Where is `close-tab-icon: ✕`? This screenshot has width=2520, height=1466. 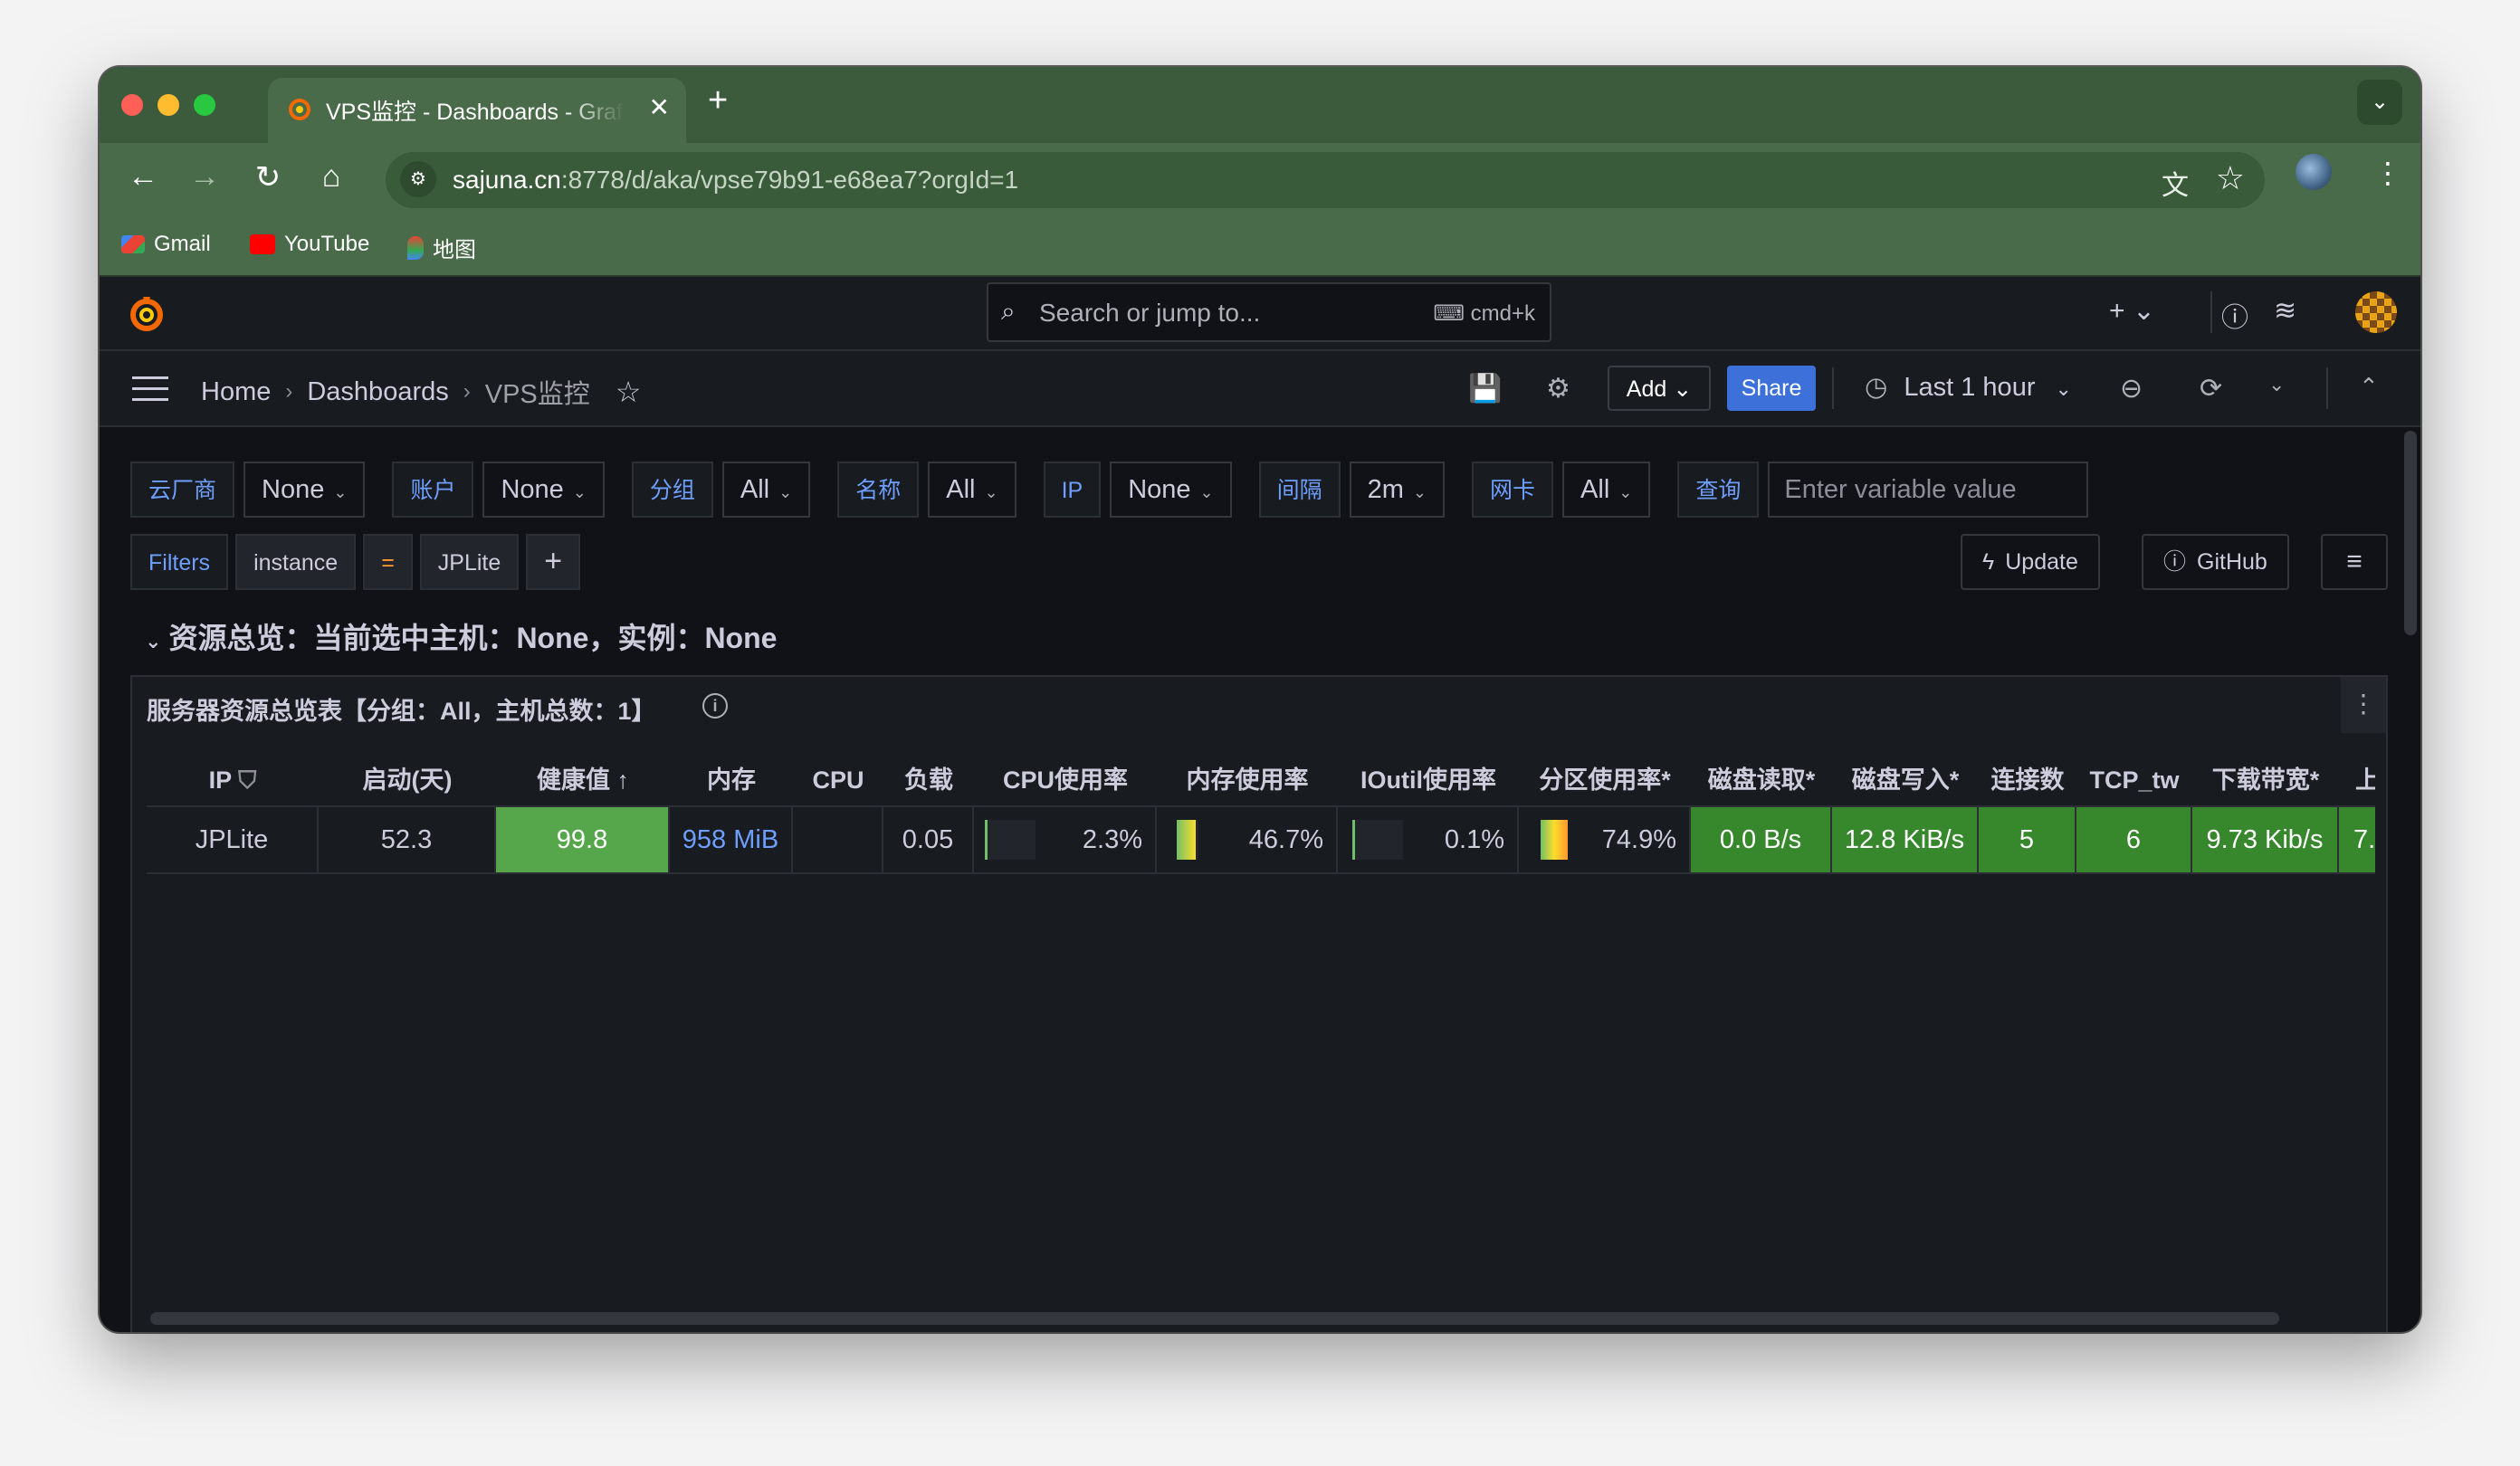 close-tab-icon: ✕ is located at coordinates (659, 107).